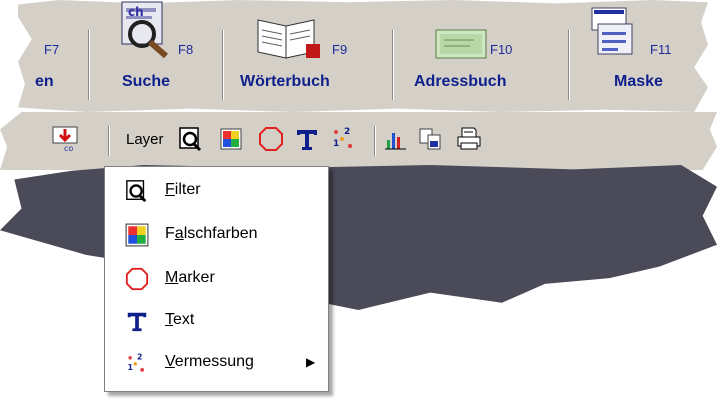  What do you see at coordinates (461, 44) in the screenshot?
I see `addressbook-icon` at bounding box center [461, 44].